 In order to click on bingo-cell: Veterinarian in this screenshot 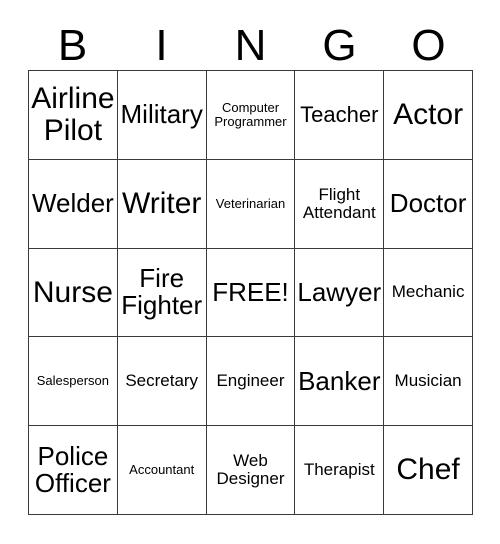, I will do `click(251, 204)`.